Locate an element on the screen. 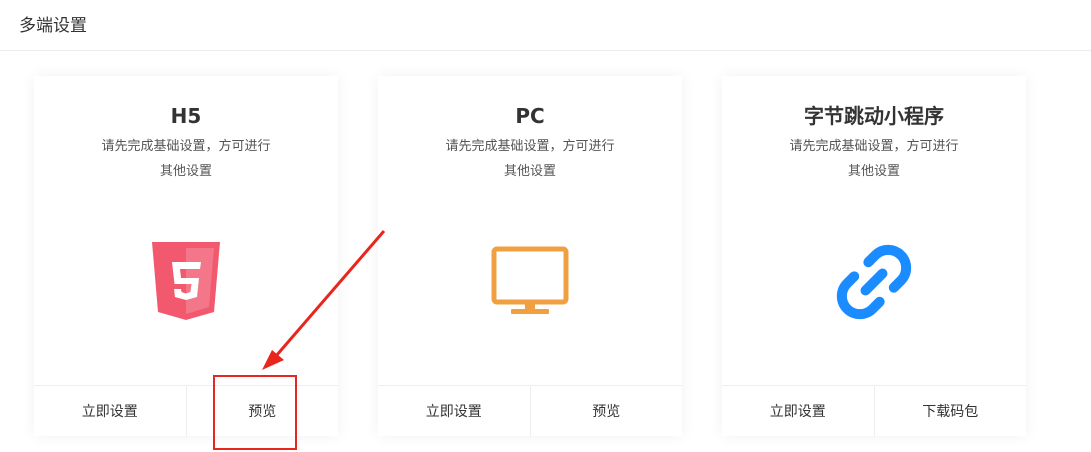  page-header: 多端设置 is located at coordinates (545, 25).